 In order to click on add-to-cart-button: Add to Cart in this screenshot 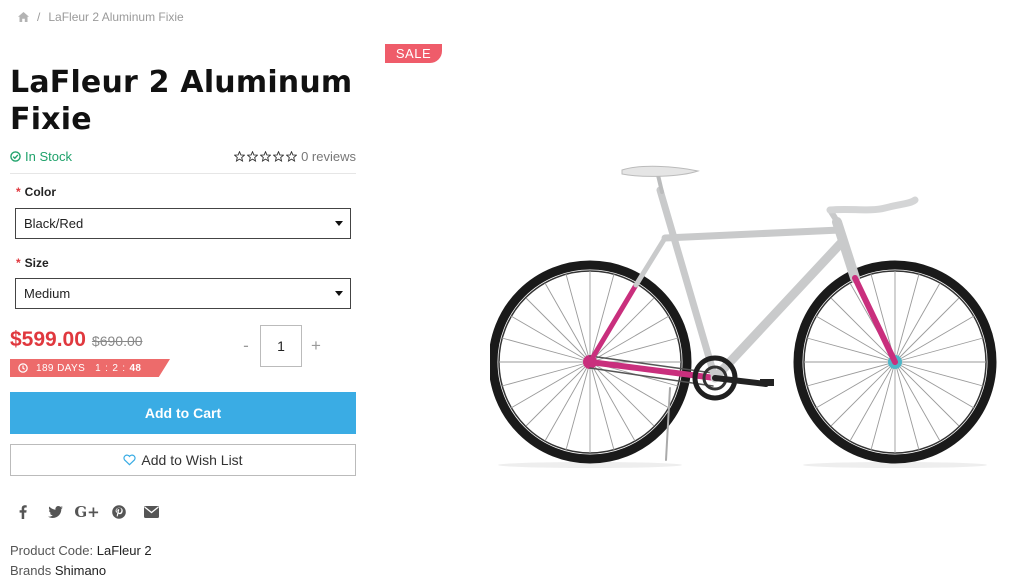, I will do `click(183, 413)`.